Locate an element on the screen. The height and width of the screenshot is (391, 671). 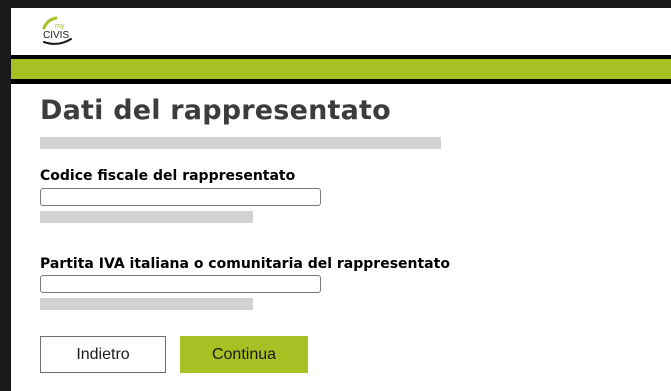
header: my CIVIS is located at coordinates (341, 31).